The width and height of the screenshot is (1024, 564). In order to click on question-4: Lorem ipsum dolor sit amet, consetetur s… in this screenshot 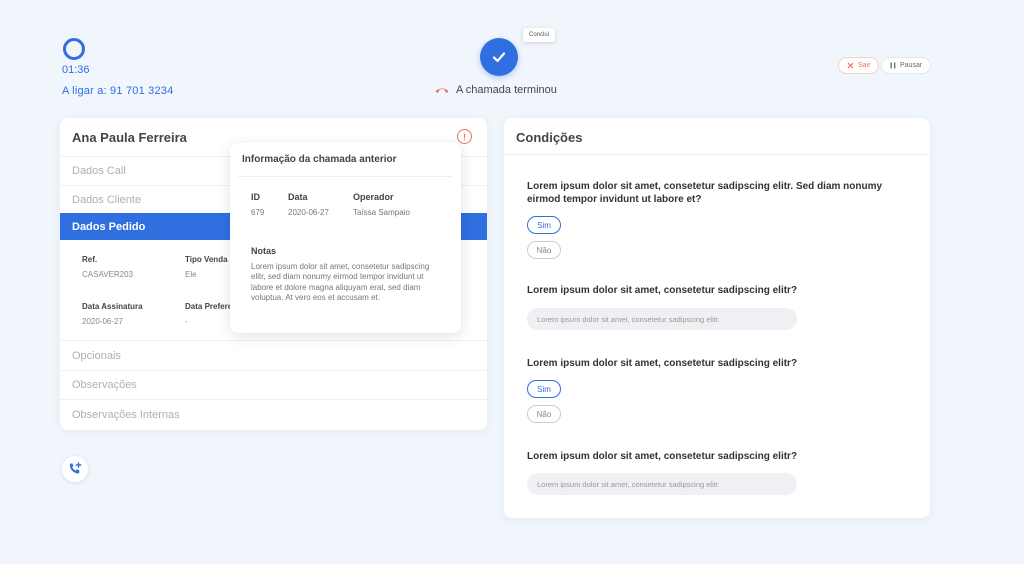, I will do `click(662, 456)`.